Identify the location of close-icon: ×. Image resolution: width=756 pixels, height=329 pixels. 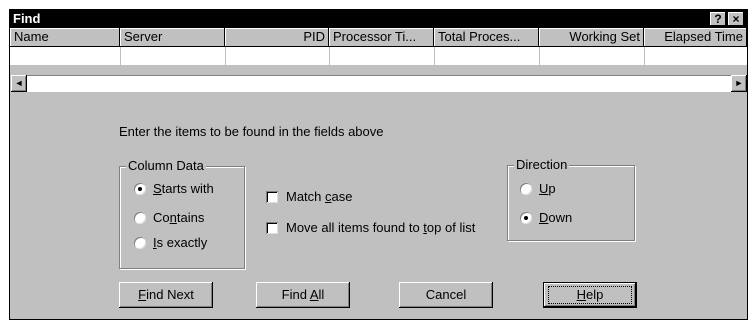
(736, 19).